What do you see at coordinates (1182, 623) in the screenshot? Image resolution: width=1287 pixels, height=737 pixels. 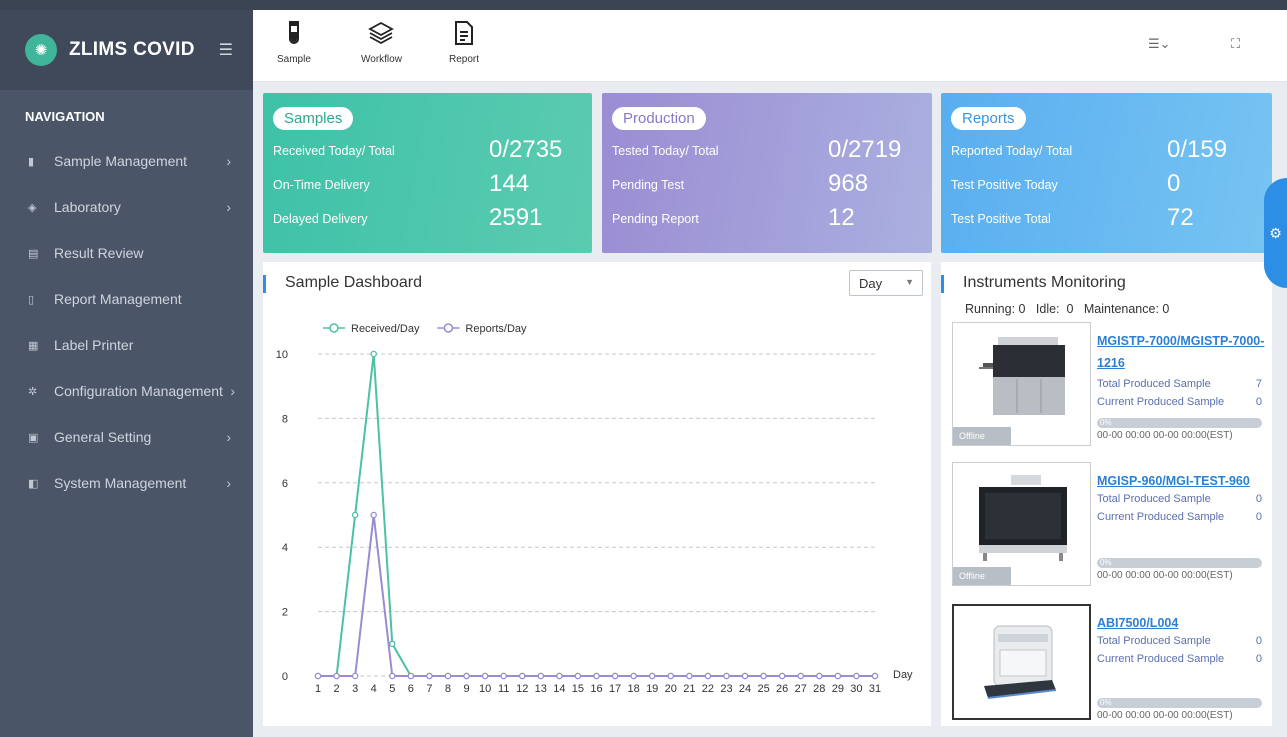 I see `instrument-name-link: ABI7500/L004` at bounding box center [1182, 623].